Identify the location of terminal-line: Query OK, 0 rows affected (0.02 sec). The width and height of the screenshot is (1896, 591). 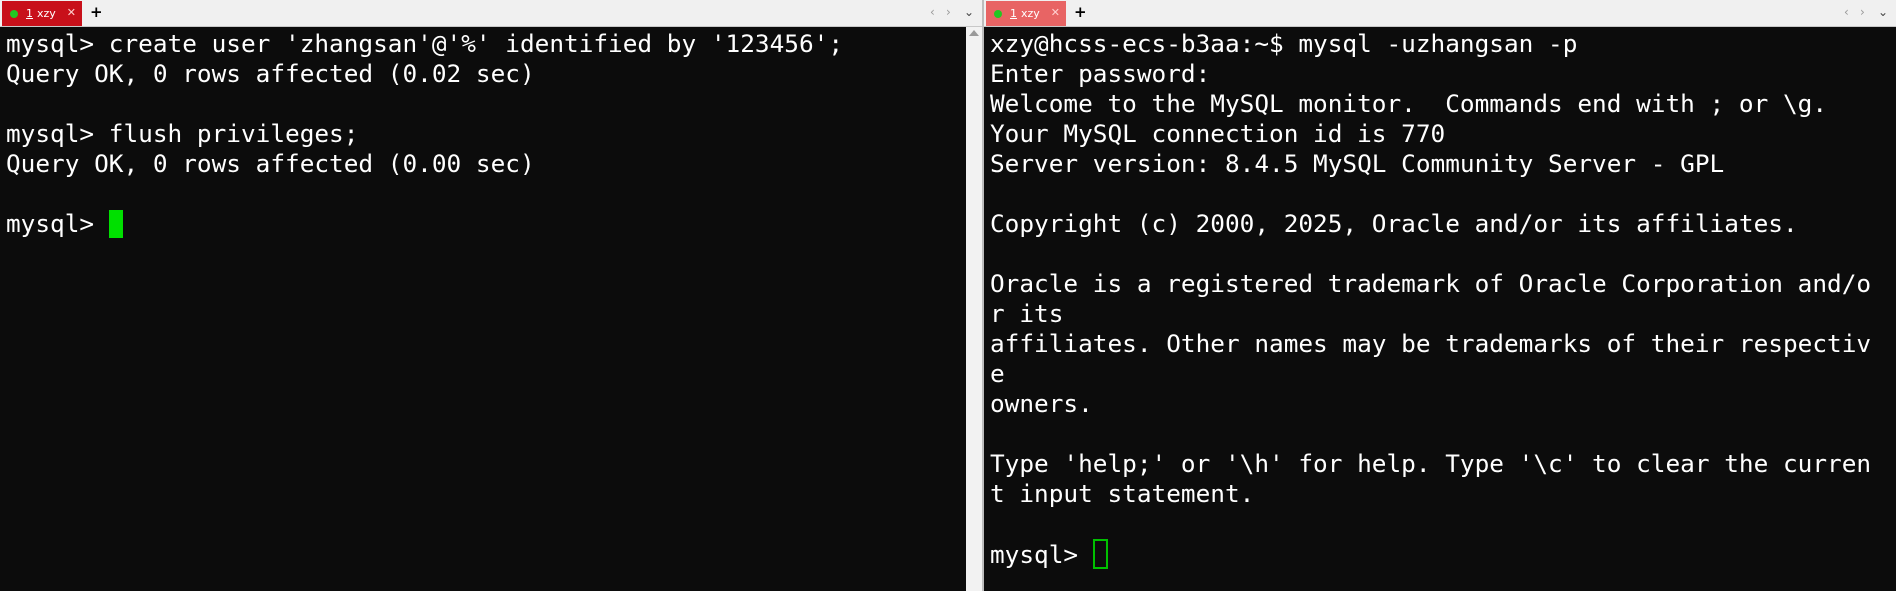
(270, 73).